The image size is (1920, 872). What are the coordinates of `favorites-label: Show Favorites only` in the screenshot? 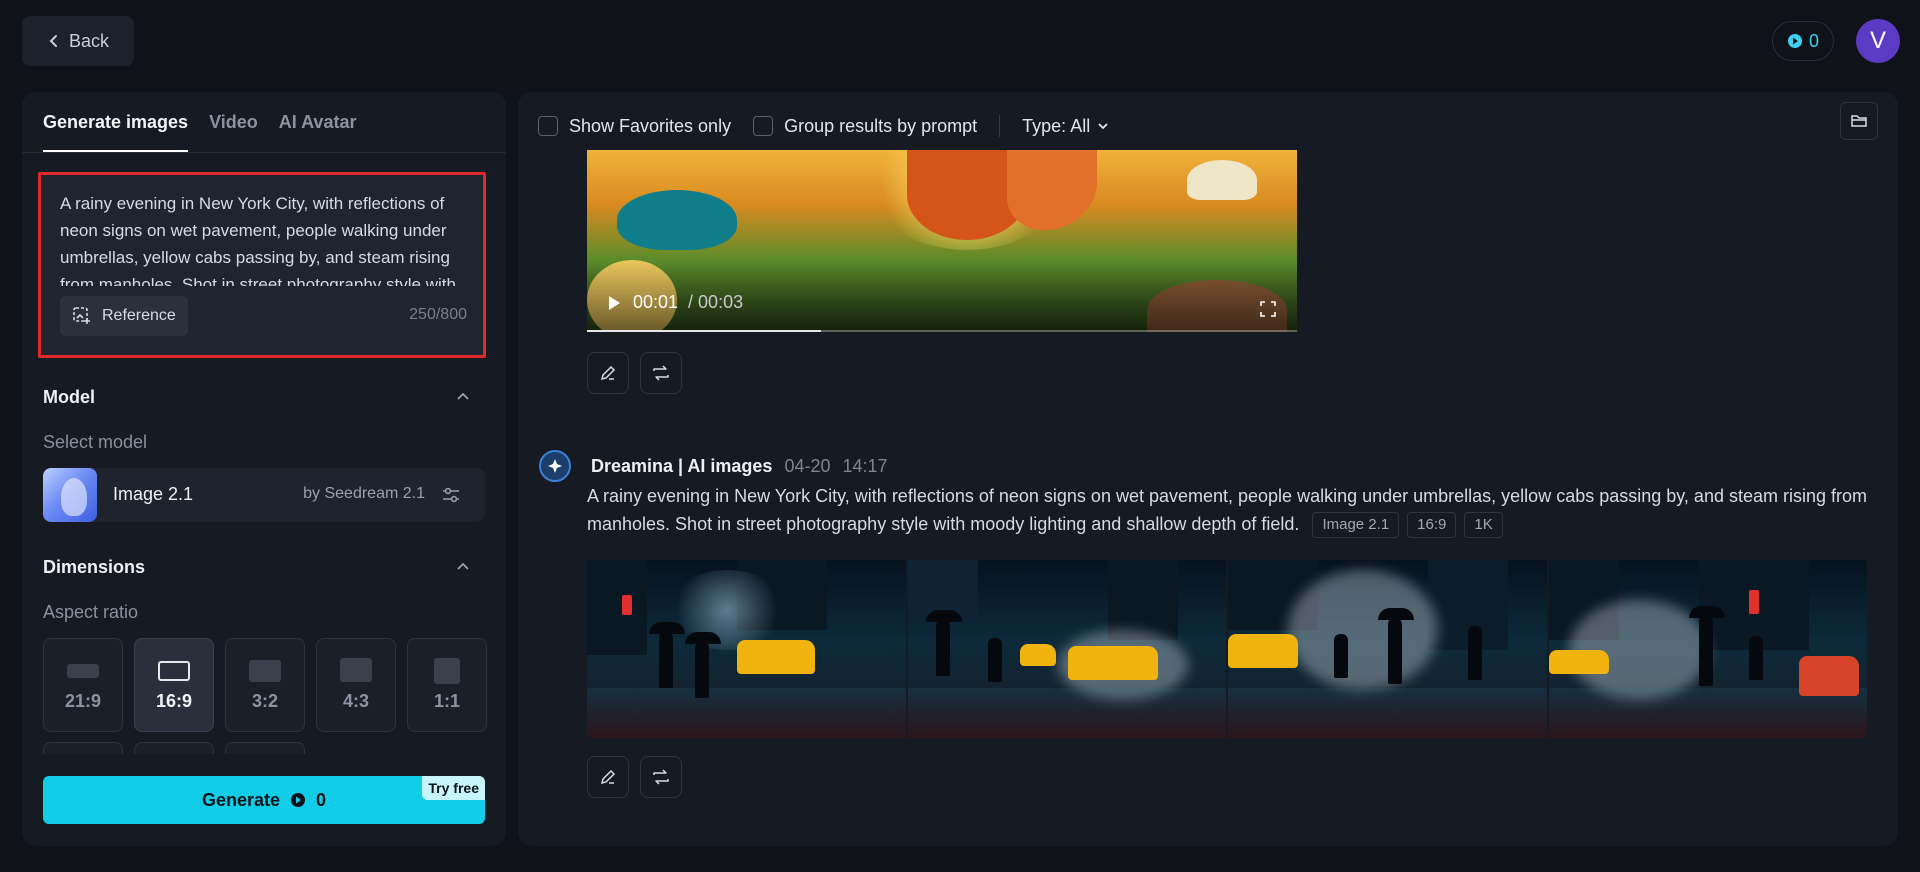 It's located at (650, 126).